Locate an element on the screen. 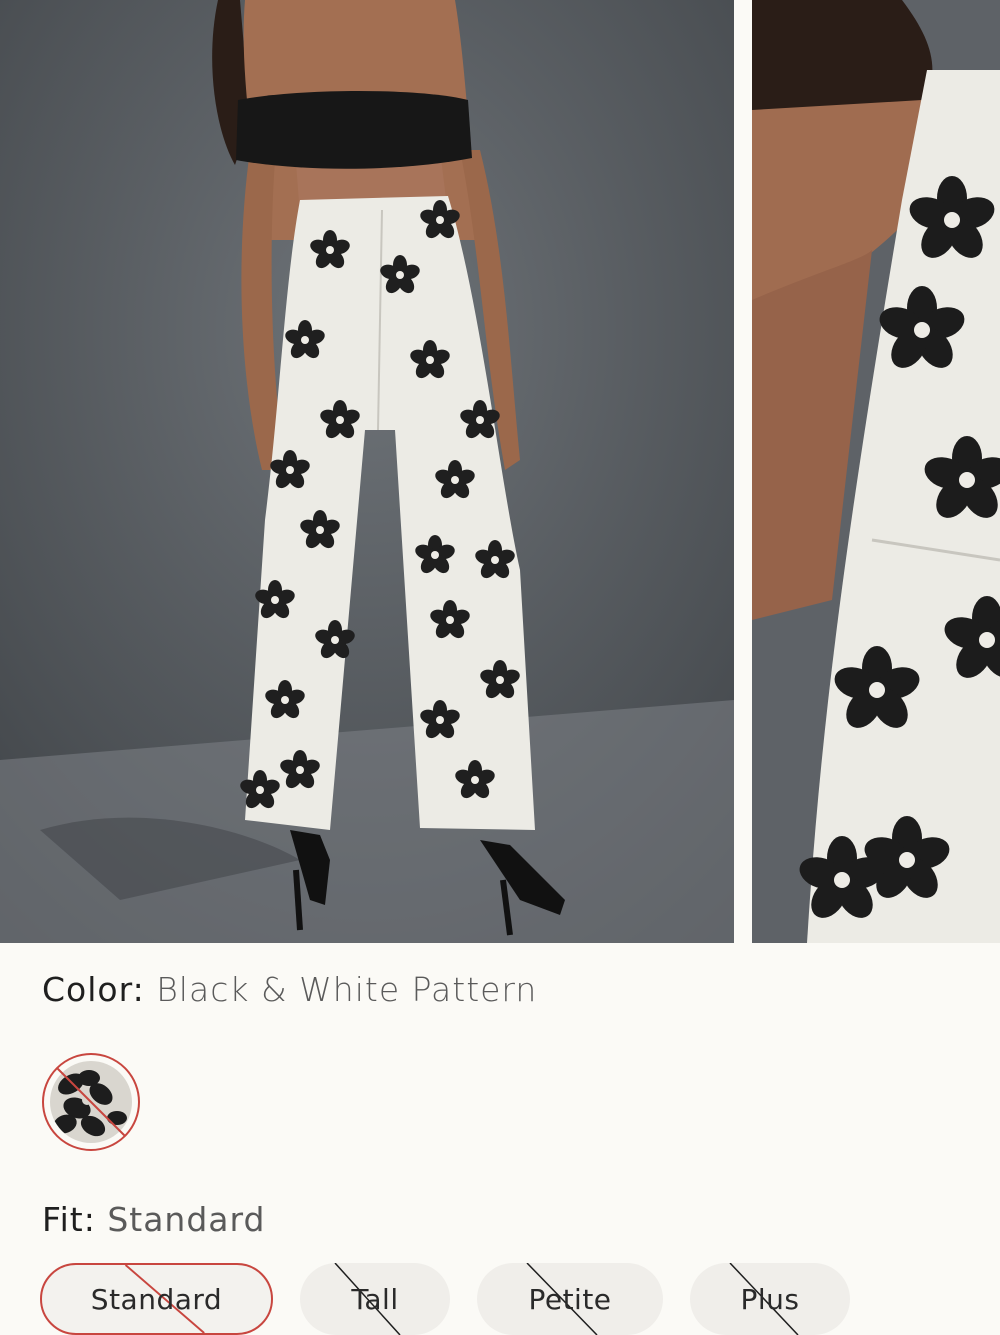 Image resolution: width=1000 pixels, height=1335 pixels. pattern-swatch-icon is located at coordinates (91, 1102).